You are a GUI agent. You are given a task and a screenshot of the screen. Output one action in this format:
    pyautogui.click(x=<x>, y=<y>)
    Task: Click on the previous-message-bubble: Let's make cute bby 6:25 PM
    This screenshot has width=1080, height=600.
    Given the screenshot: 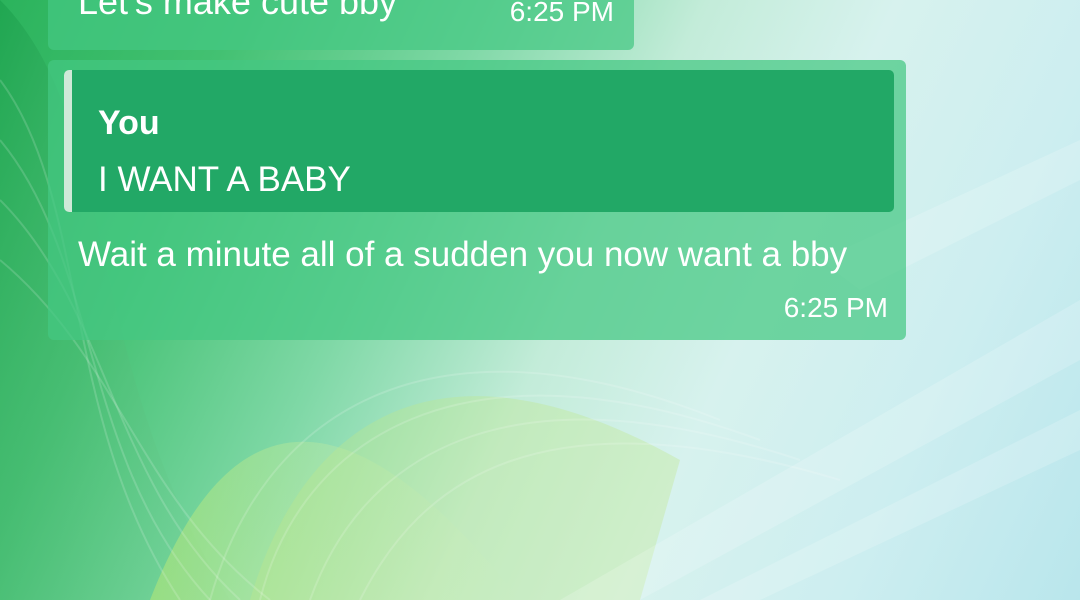 What is the action you would take?
    pyautogui.click(x=341, y=25)
    